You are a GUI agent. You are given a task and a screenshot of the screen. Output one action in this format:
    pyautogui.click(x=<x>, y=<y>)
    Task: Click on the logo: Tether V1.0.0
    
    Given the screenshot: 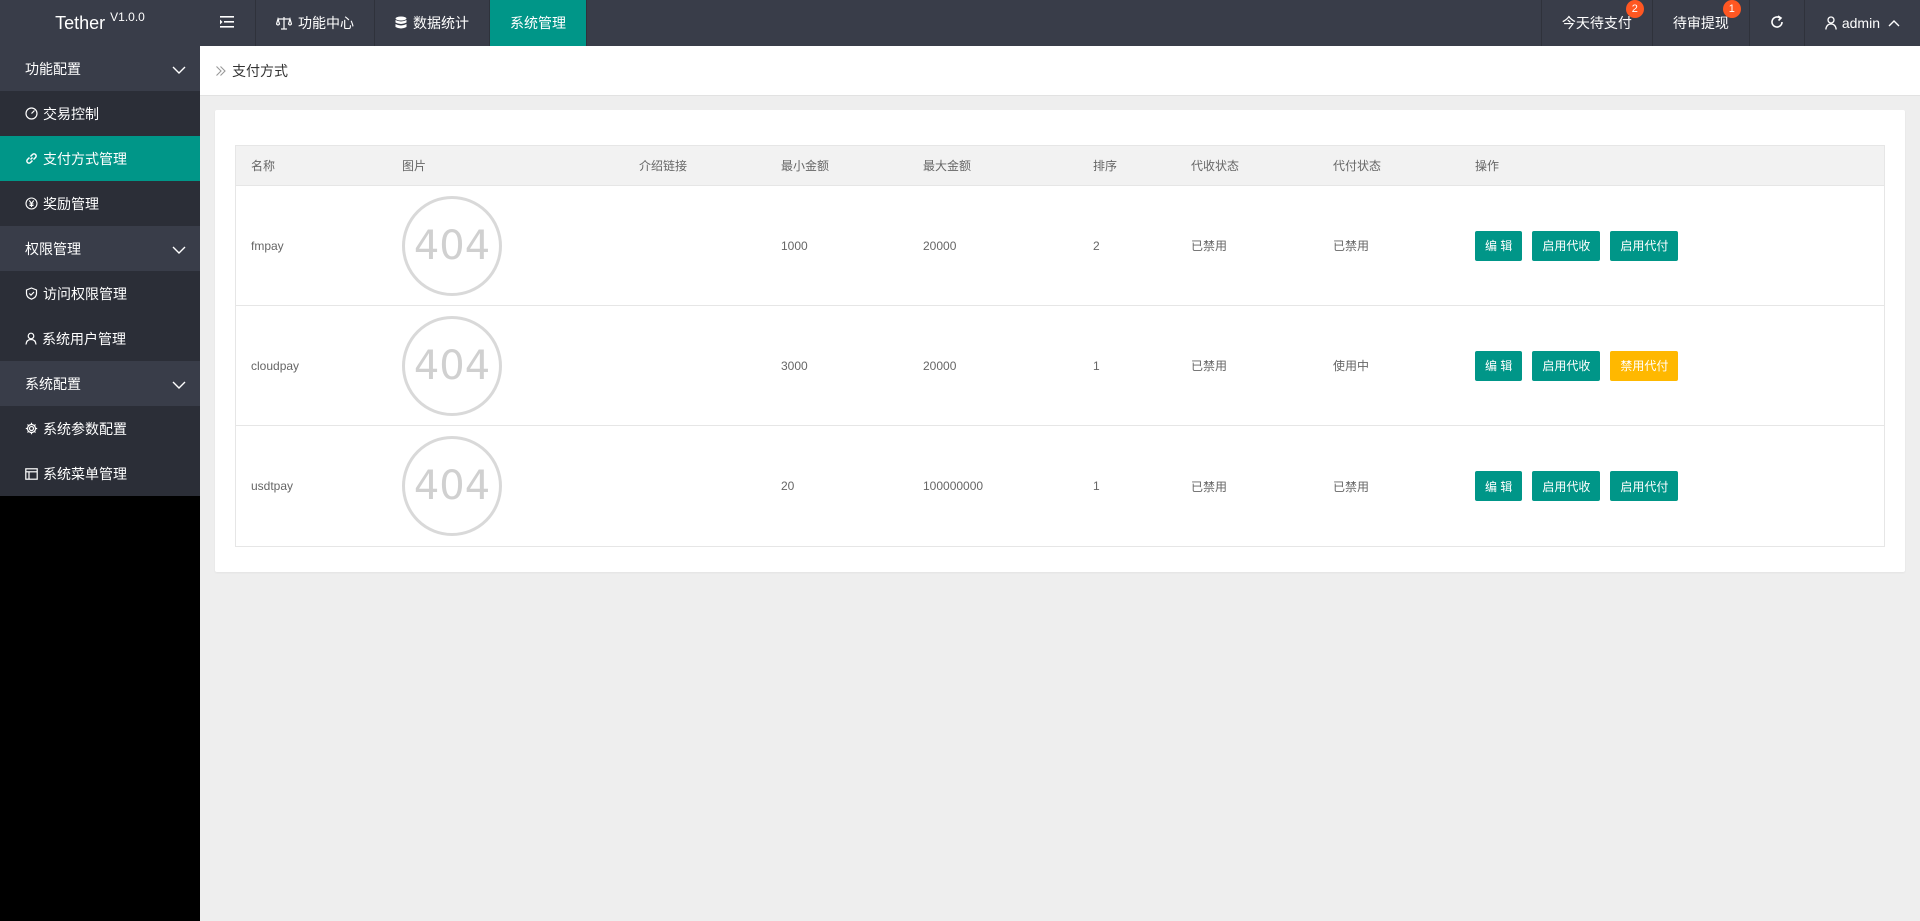 What is the action you would take?
    pyautogui.click(x=100, y=23)
    